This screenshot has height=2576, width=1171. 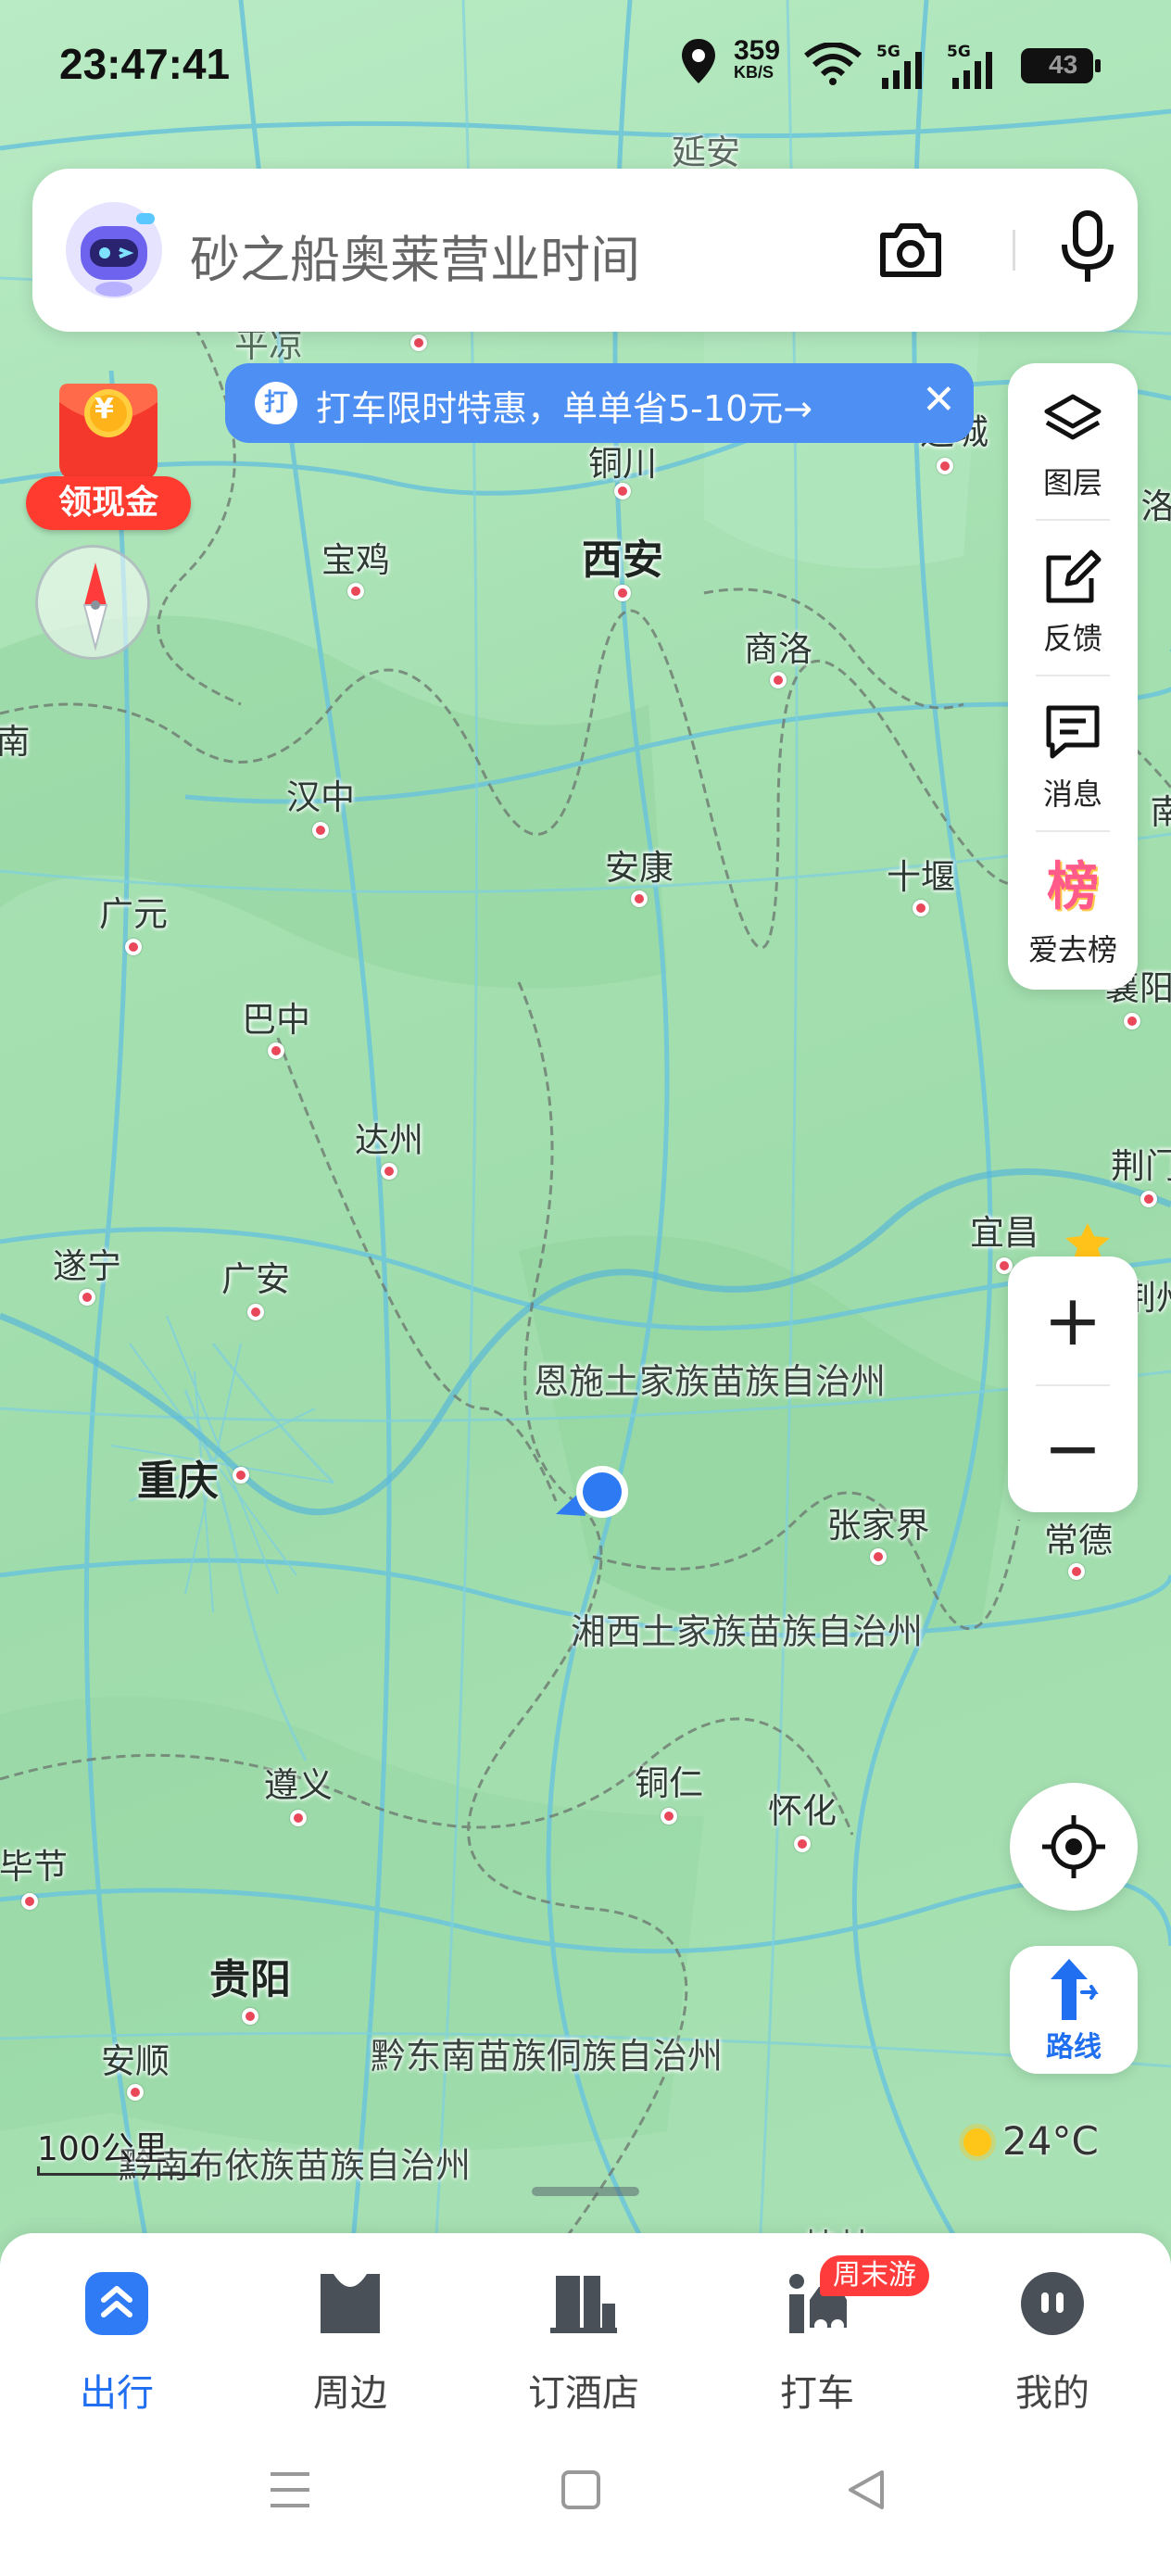 I want to click on search-bar: 砂之船奥莱营业时间, so click(x=585, y=251).